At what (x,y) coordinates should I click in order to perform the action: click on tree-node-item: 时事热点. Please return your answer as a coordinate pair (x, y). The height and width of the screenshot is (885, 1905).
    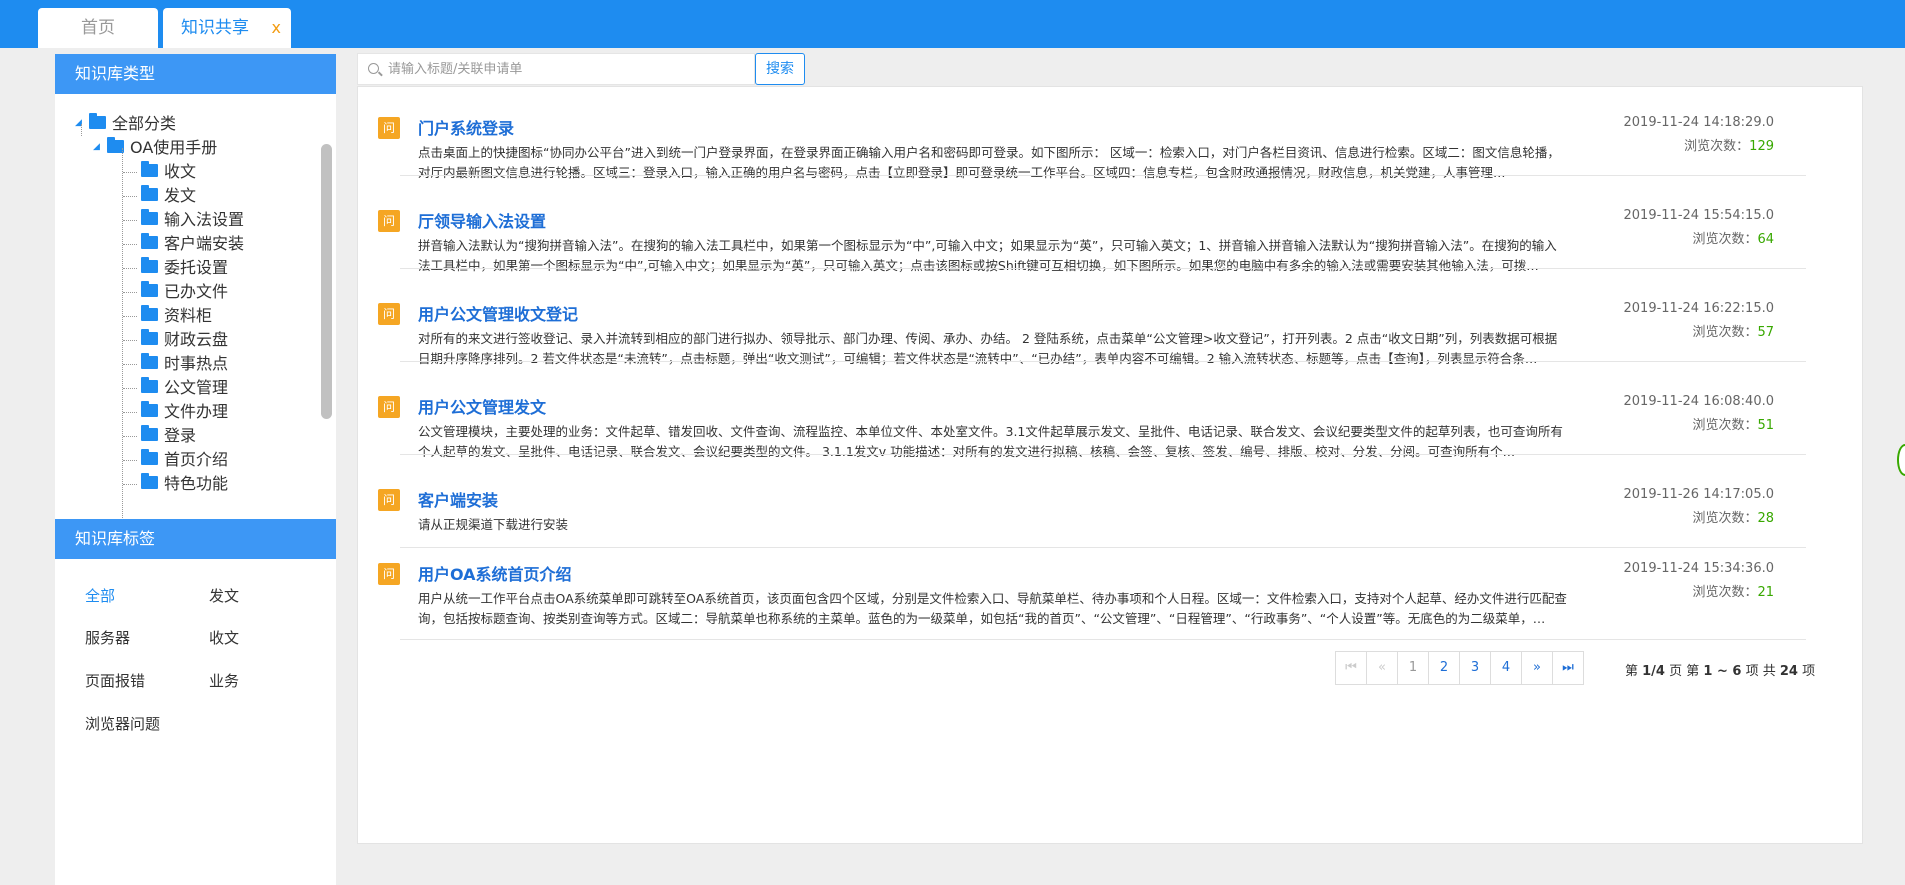
    Looking at the image, I should click on (200, 364).